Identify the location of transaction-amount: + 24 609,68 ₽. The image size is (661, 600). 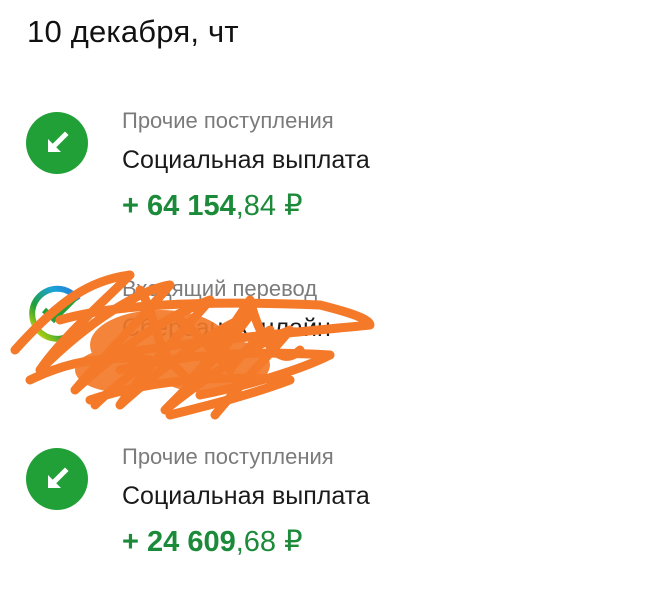
(212, 541).